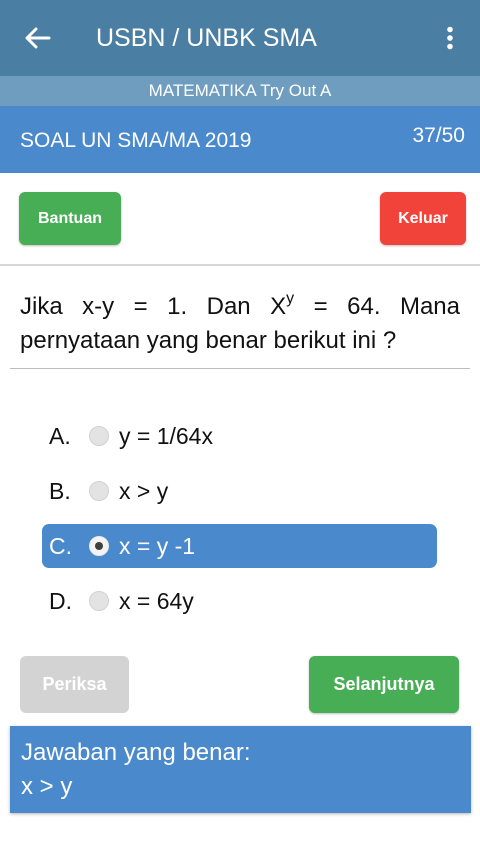 Image resolution: width=480 pixels, height=853 pixels. Describe the element at coordinates (239, 546) in the screenshot. I see `option-c: C. x = y -1` at that location.